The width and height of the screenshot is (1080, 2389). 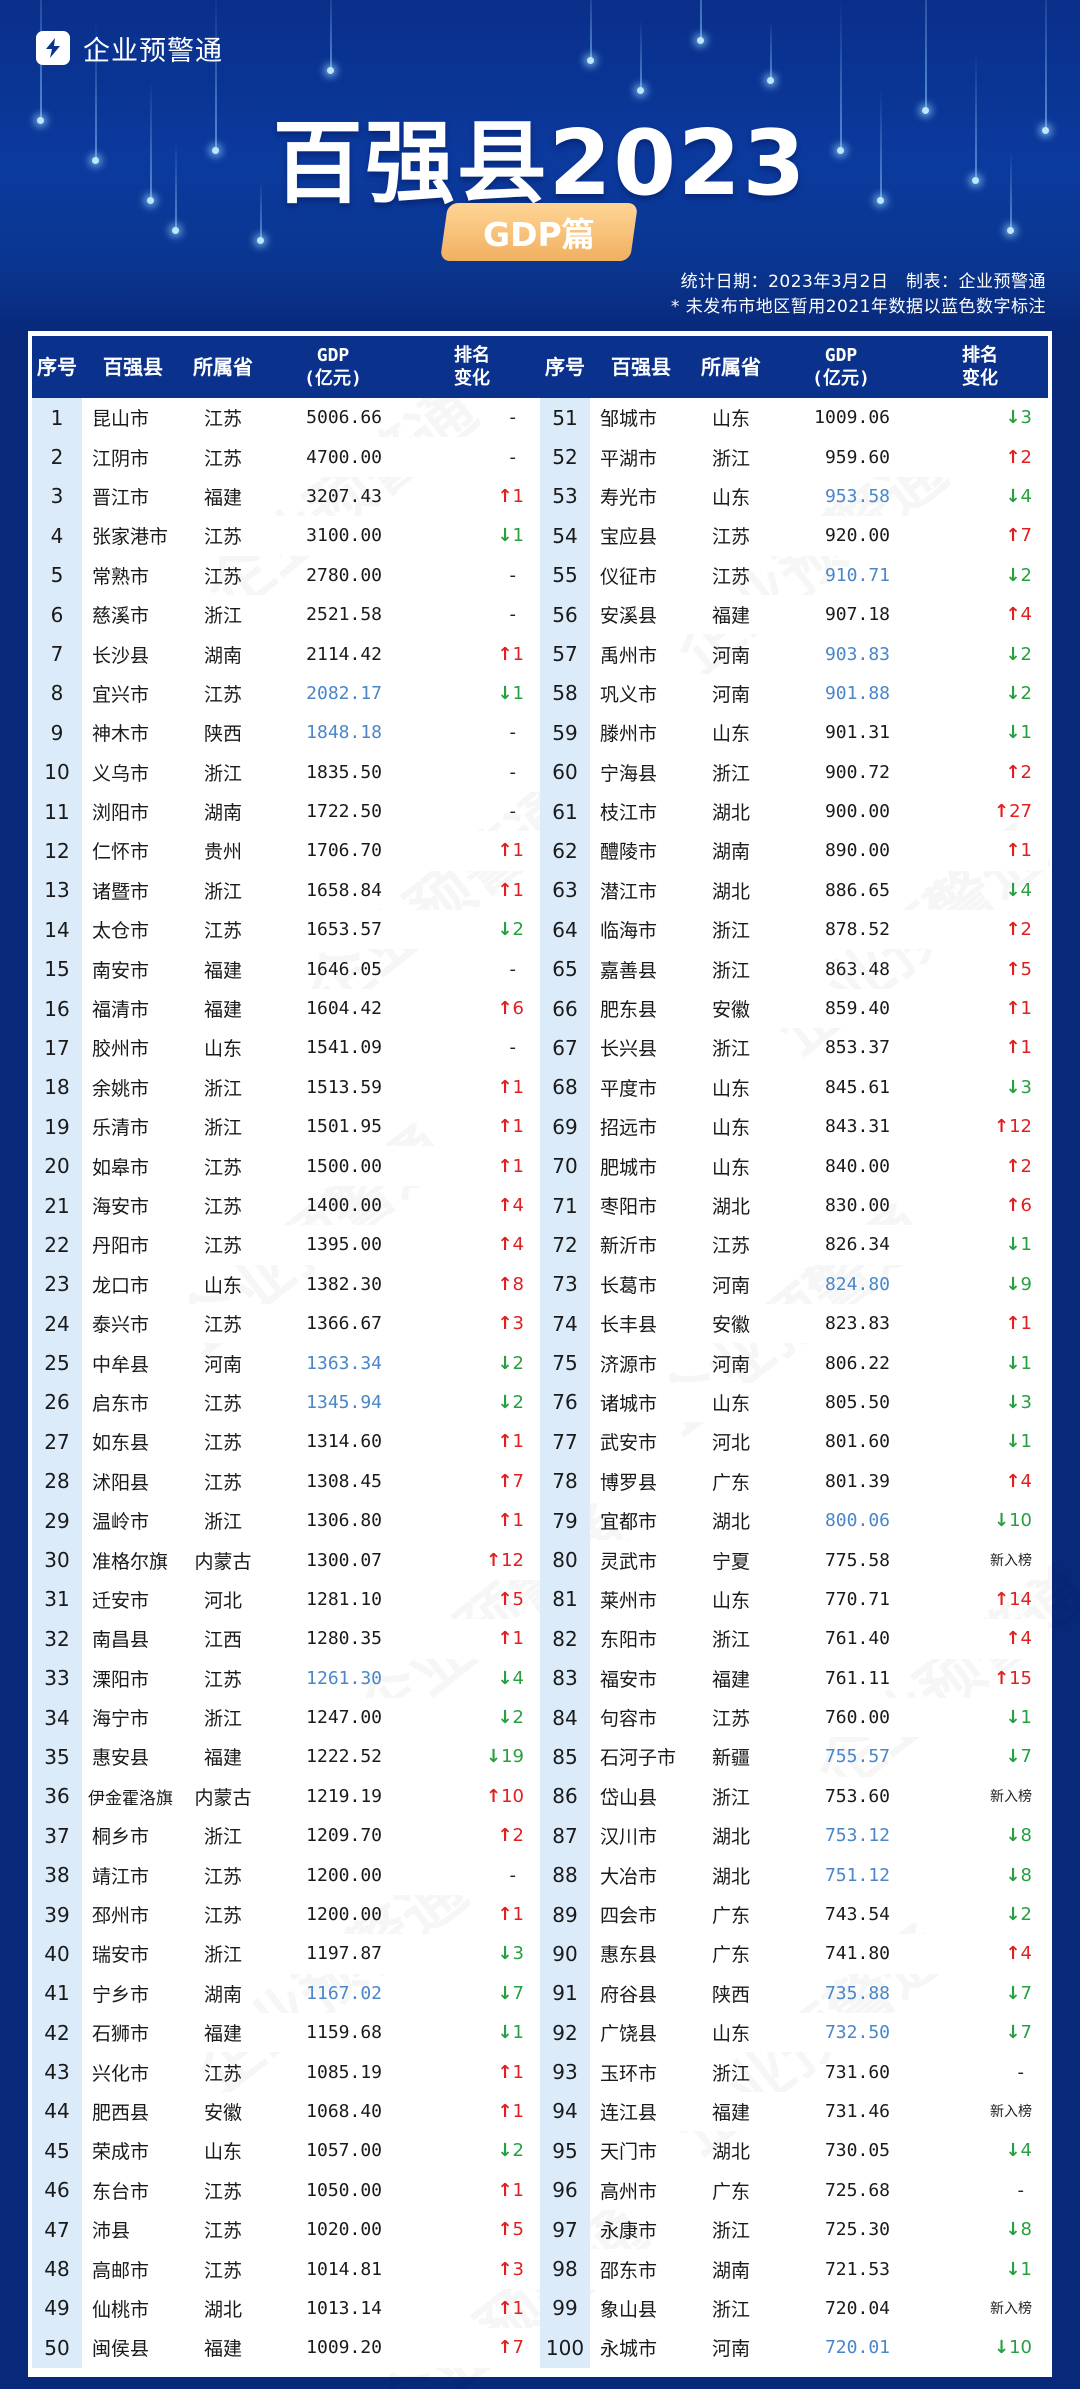 I want to click on gdp-value: 1247.00, so click(x=344, y=1718).